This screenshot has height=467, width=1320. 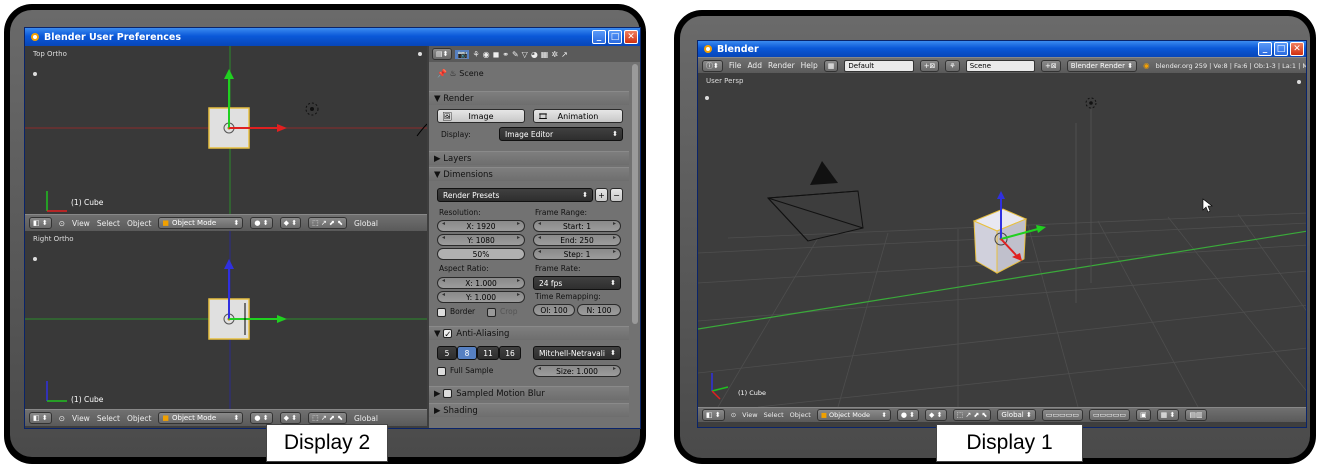 I want to click on scene-add-remove: +⊠, so click(x=1050, y=65).